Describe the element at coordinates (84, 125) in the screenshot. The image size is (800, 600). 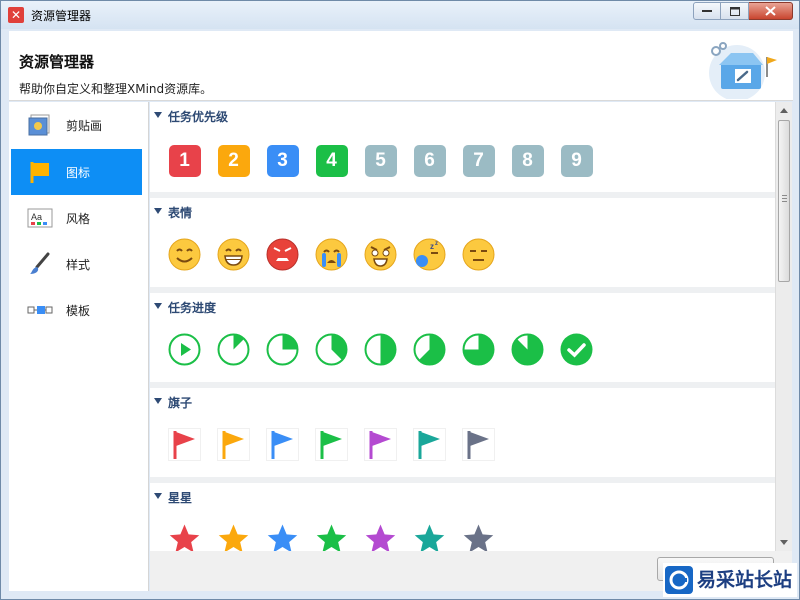
I see `sidebar-item-label: 剪贴画` at that location.